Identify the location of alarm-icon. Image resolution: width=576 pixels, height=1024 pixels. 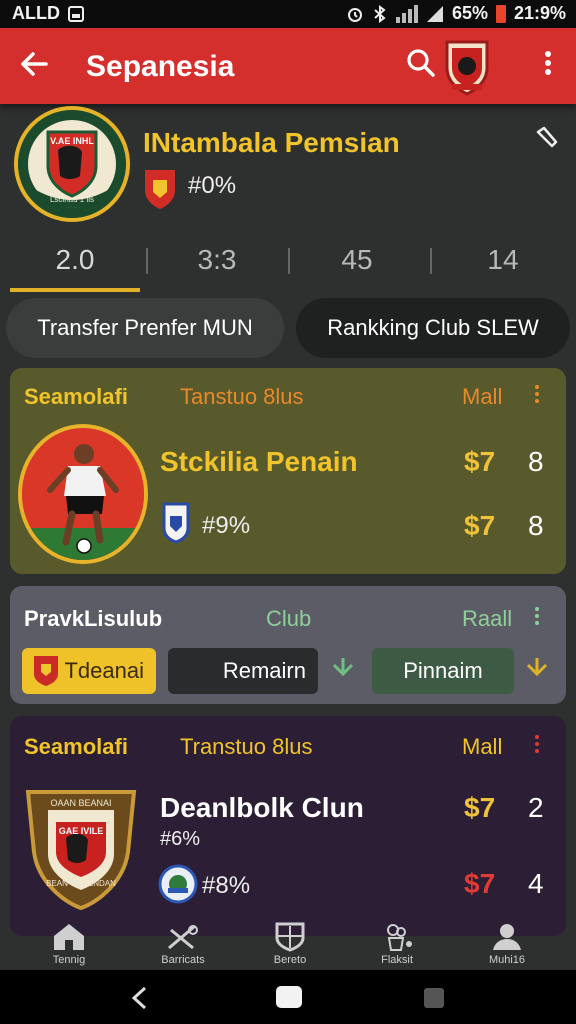
(354, 14).